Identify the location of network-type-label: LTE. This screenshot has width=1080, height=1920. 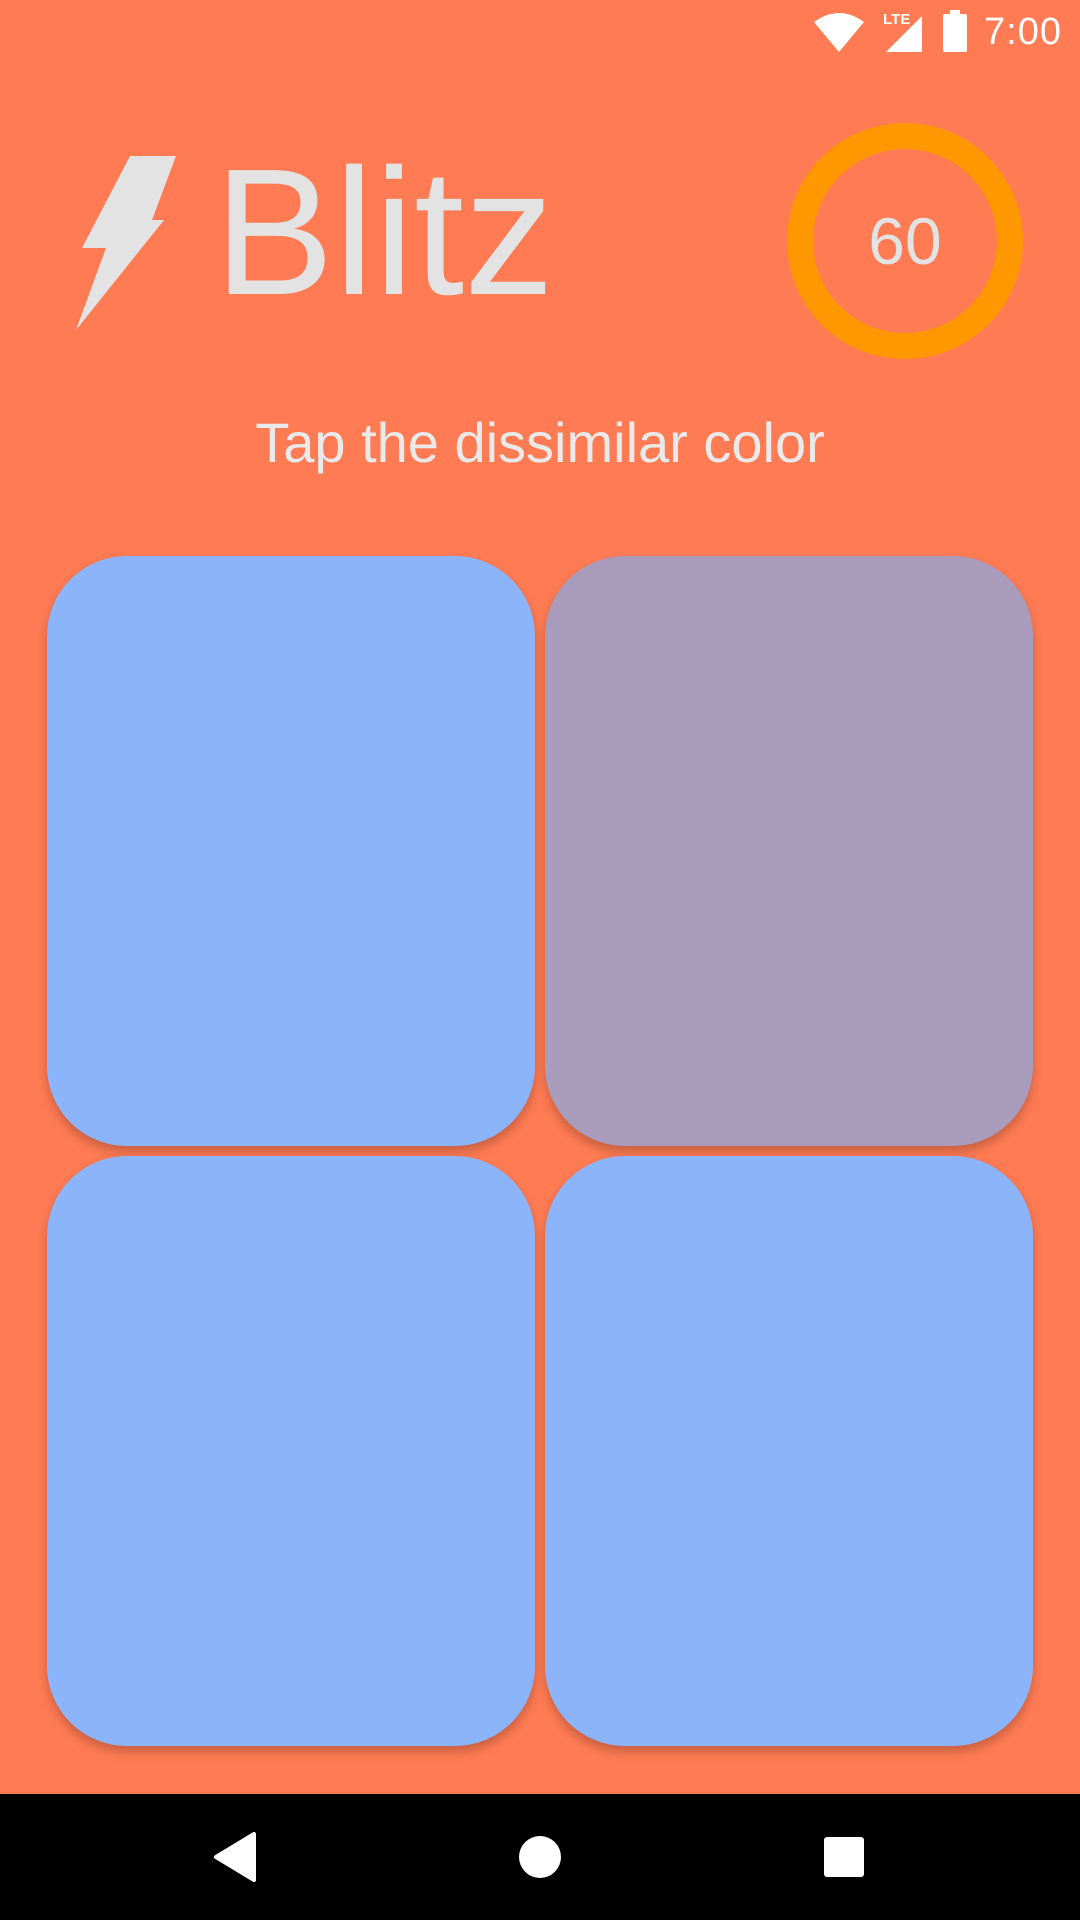
(896, 19).